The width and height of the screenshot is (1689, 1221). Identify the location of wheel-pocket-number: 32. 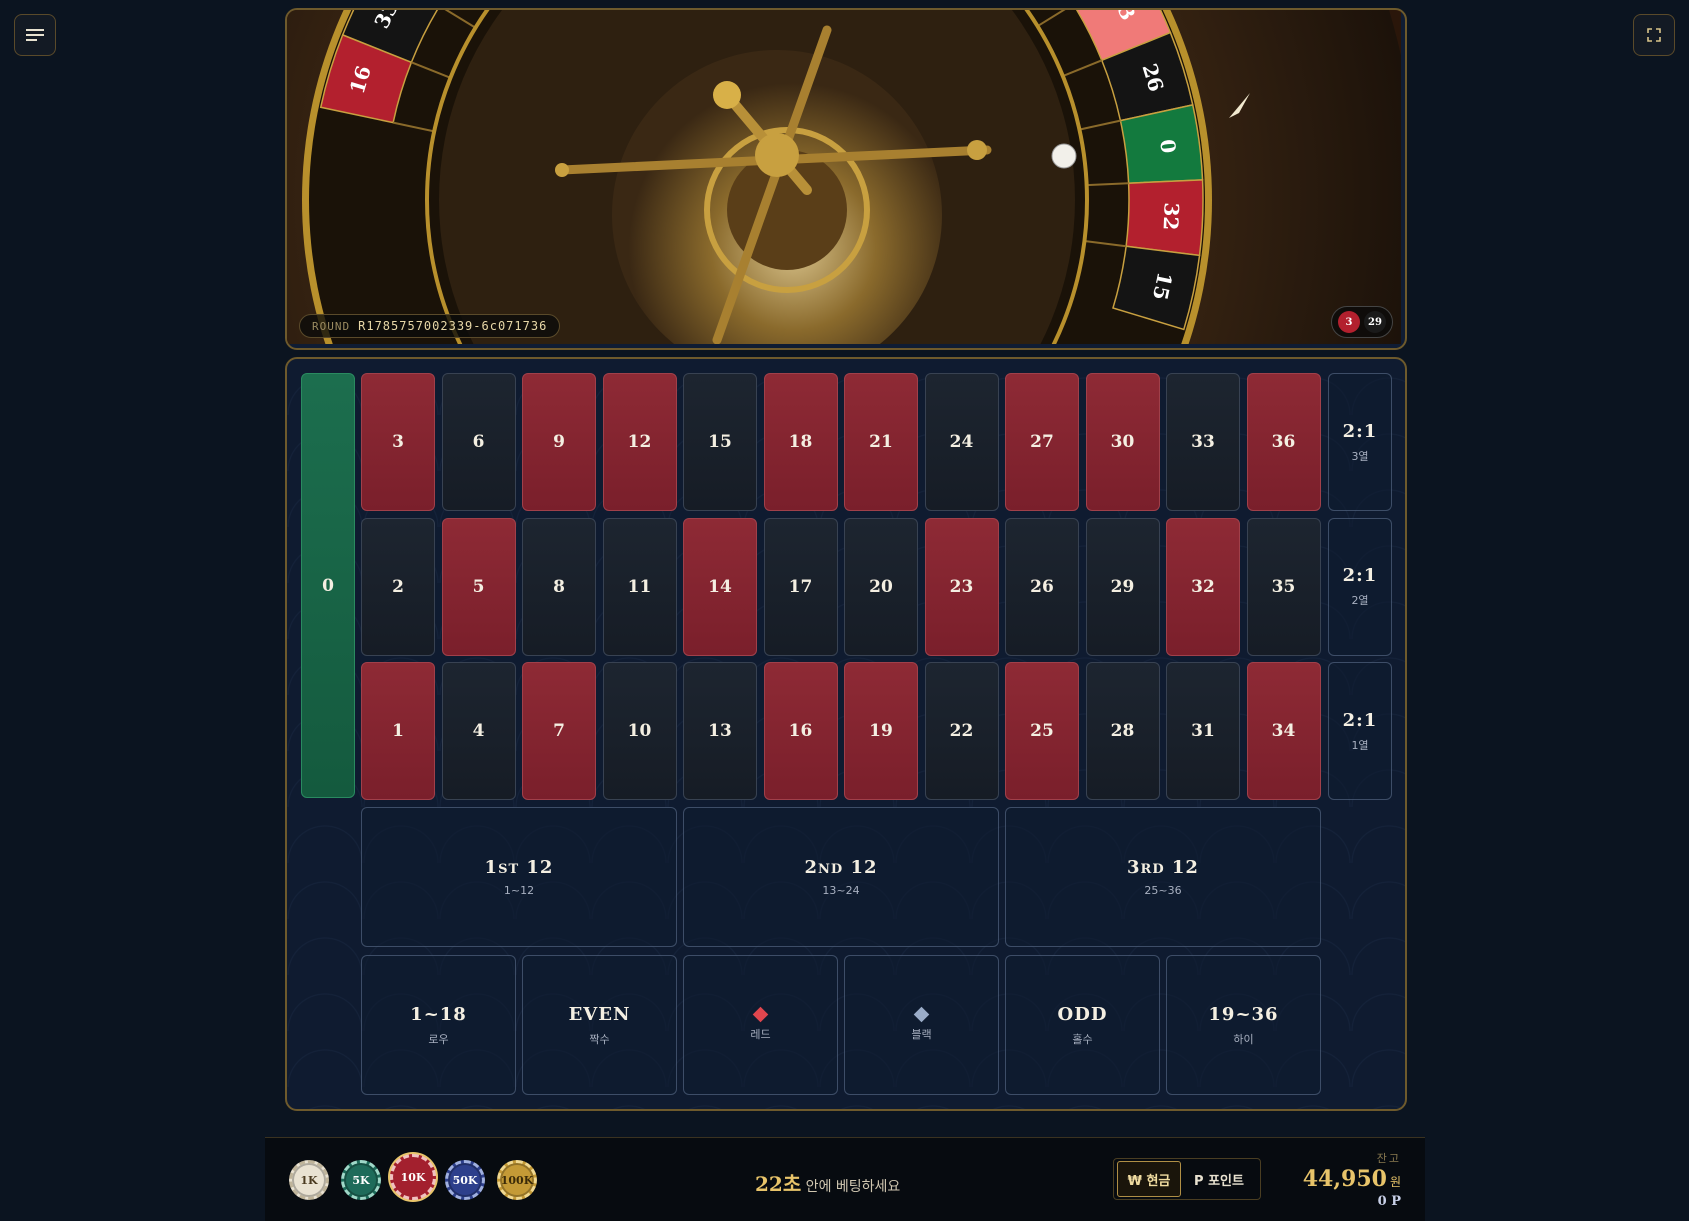
(1171, 216).